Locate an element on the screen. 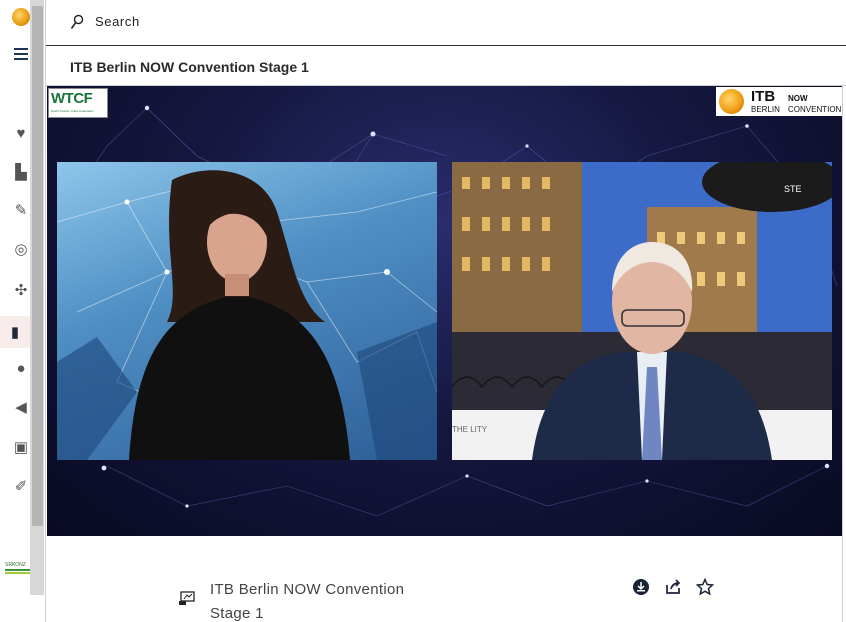 The height and width of the screenshot is (622, 846). wtcf-logo: WTCF World Tourism Cities Federation is located at coordinates (78, 103).